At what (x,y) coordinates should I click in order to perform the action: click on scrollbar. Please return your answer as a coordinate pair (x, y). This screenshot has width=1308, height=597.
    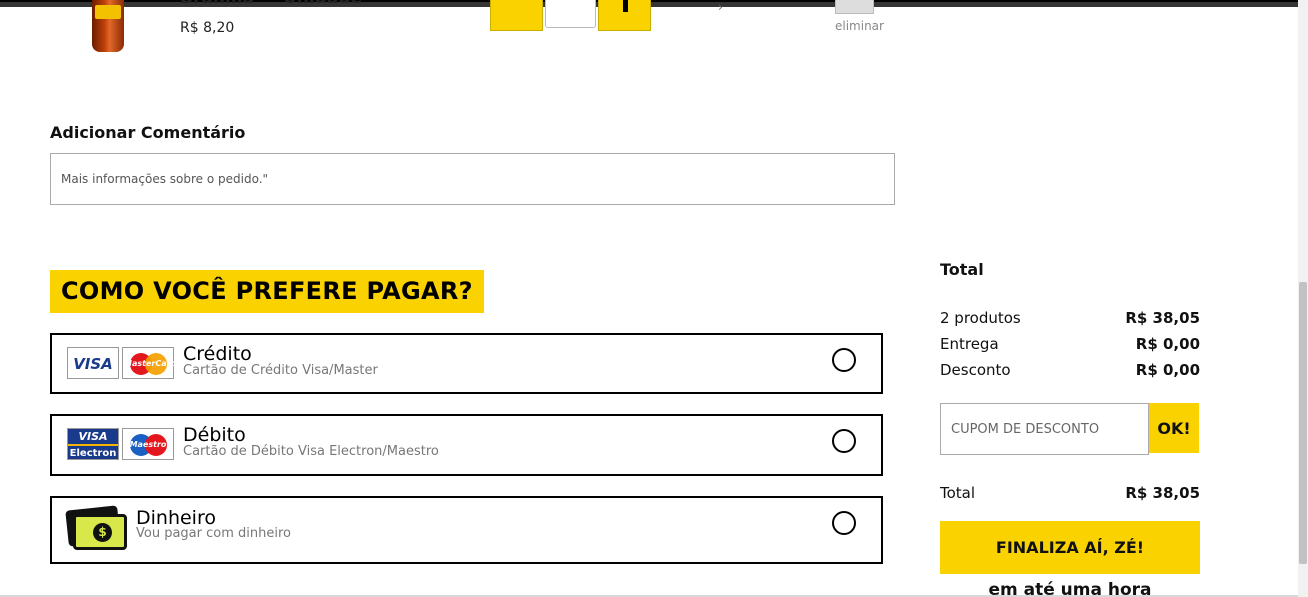
    Looking at the image, I should click on (1303, 298).